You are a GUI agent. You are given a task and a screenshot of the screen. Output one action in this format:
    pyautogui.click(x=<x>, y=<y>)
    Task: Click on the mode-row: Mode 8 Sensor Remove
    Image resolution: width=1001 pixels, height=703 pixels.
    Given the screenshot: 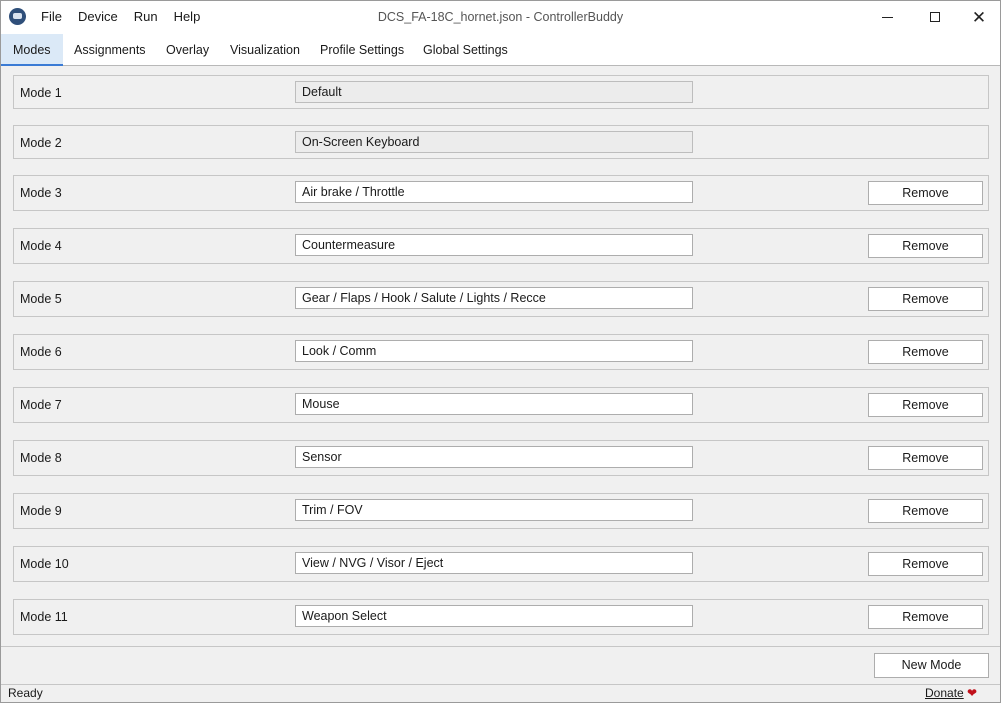 What is the action you would take?
    pyautogui.click(x=501, y=458)
    